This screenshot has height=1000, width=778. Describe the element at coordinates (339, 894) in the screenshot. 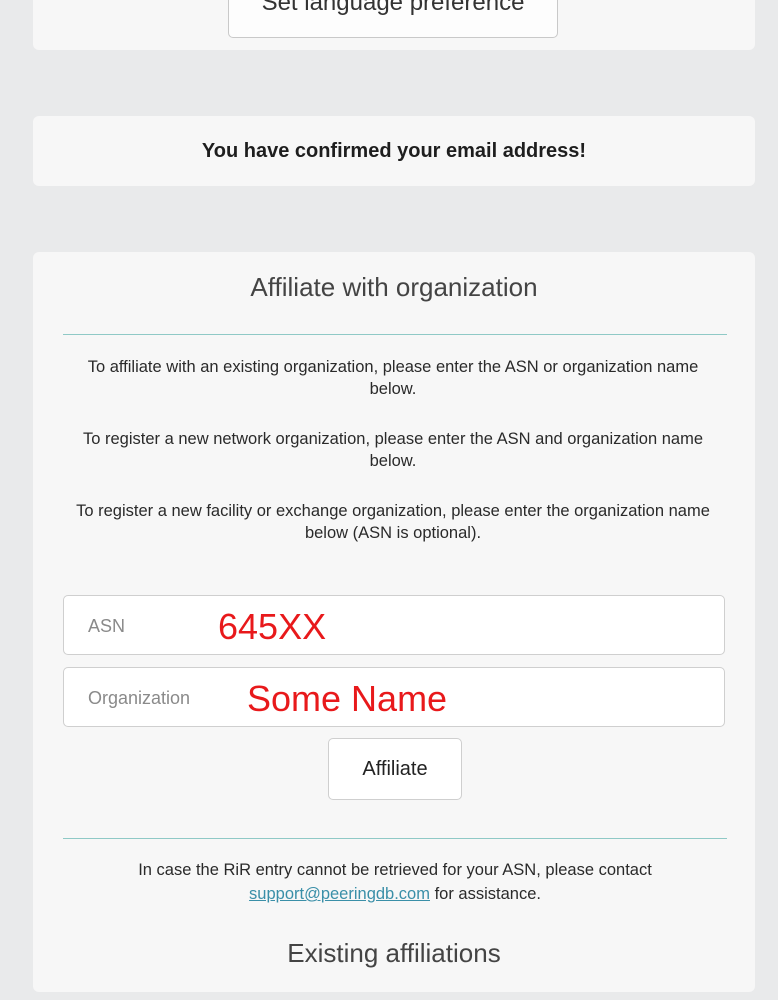

I see `support-email-link: support@peeringdb.com` at that location.